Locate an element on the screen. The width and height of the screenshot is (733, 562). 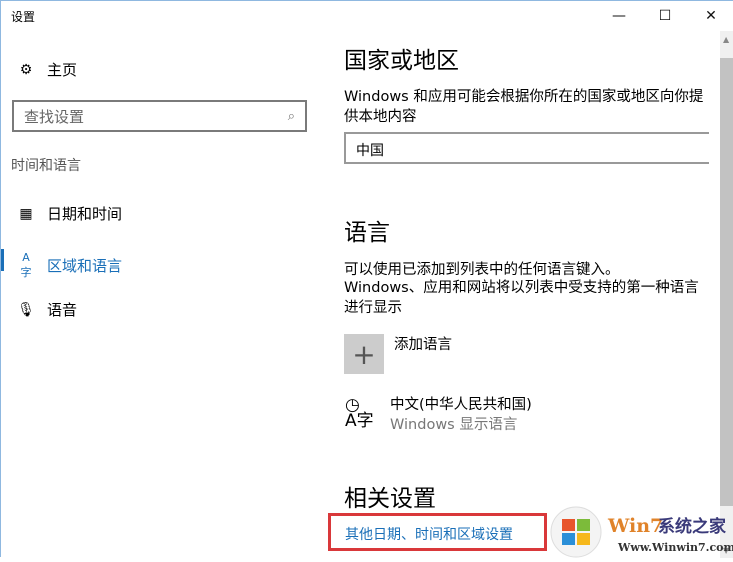
related-heading: 相关设置 is located at coordinates (390, 499).